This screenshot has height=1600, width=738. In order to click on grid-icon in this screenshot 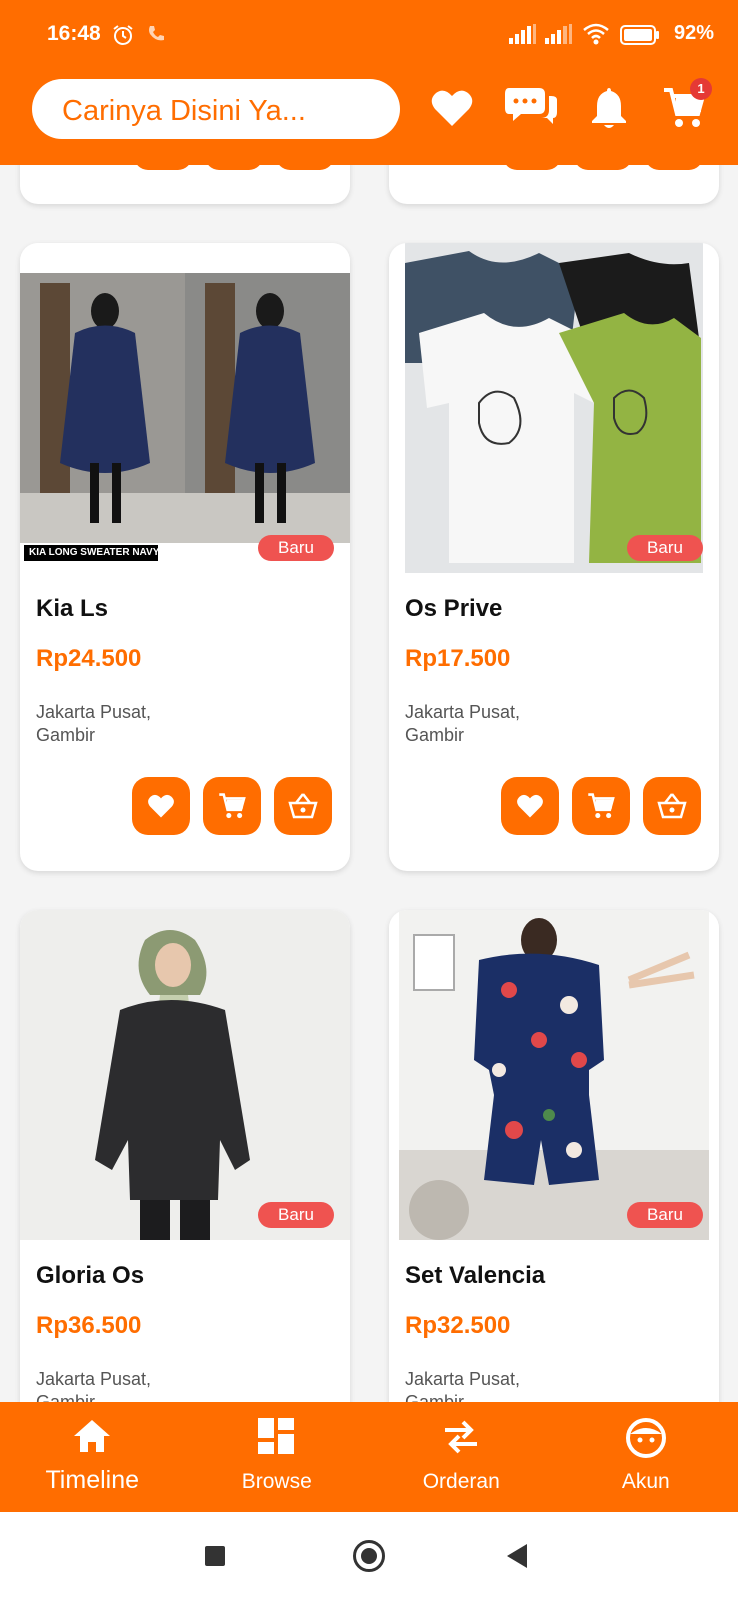, I will do `click(275, 1436)`.